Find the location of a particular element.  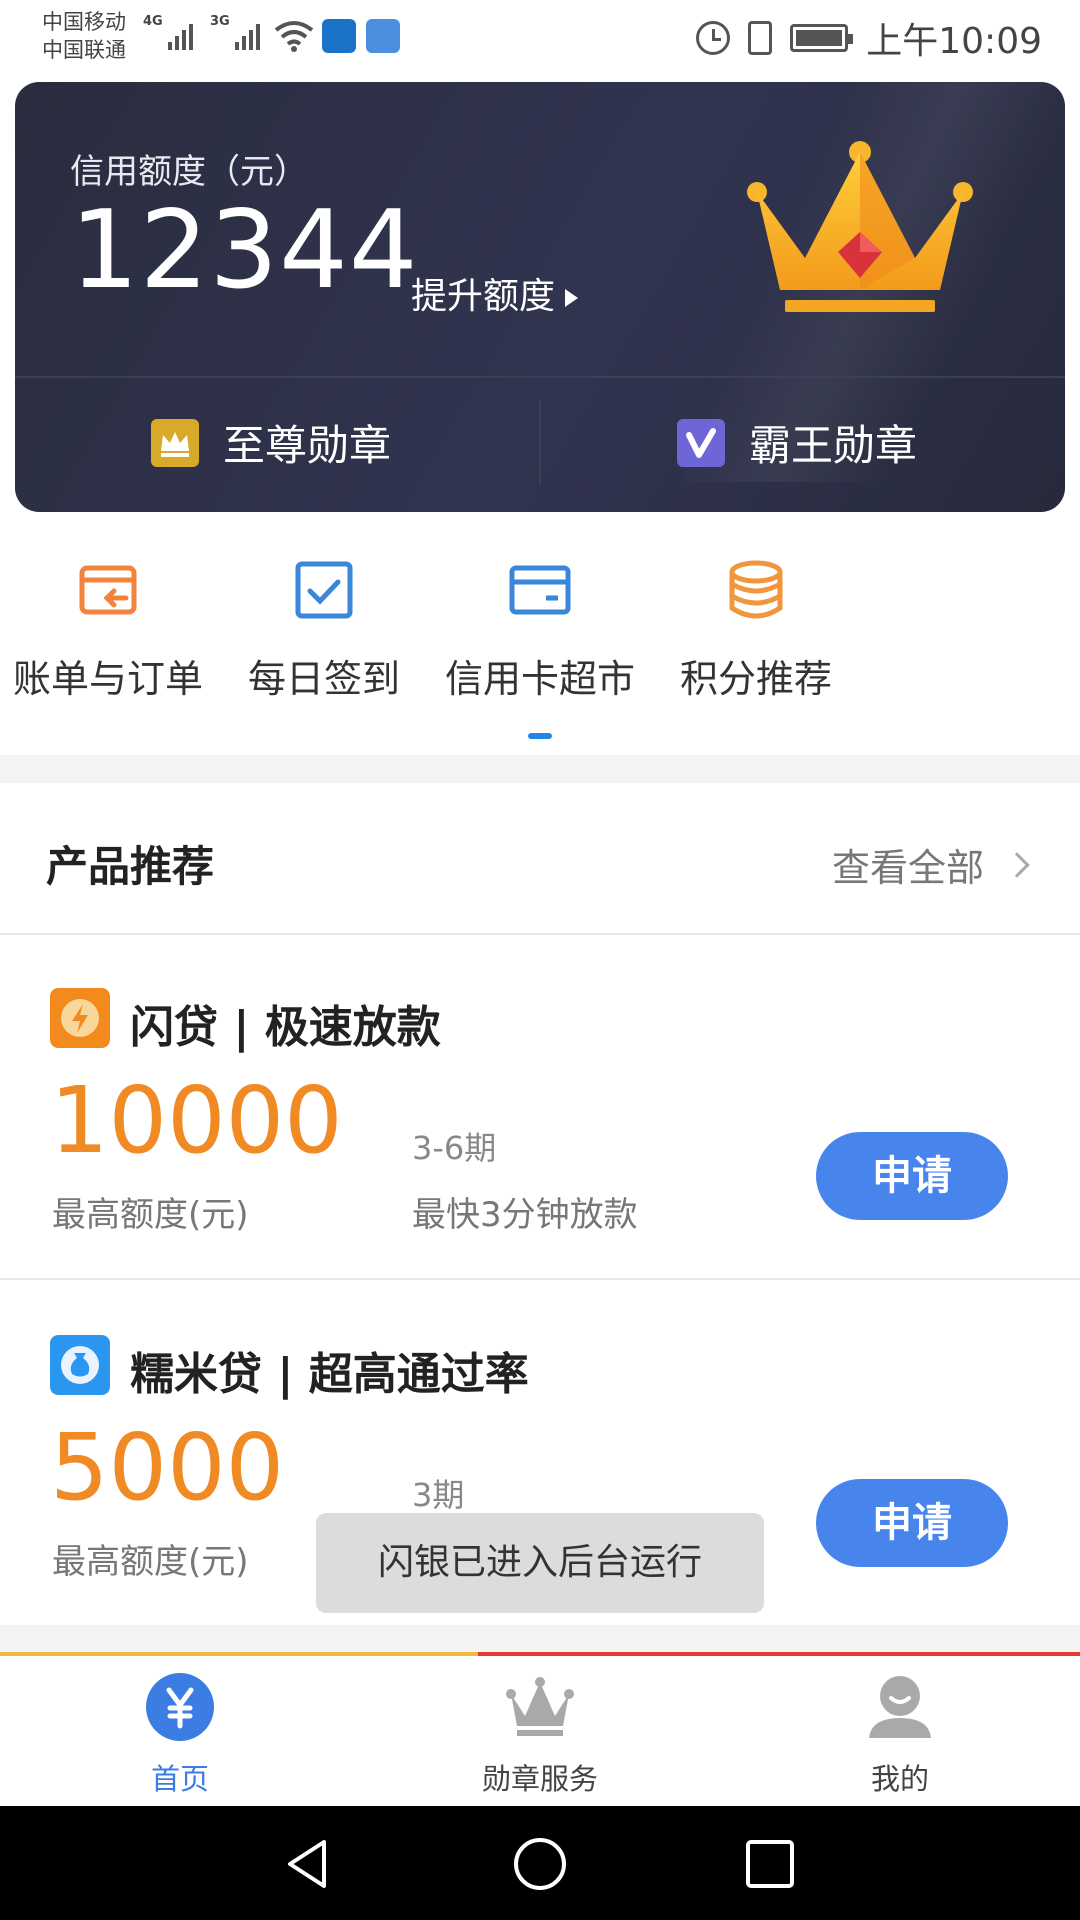

tab-indicator is located at coordinates (540, 736).